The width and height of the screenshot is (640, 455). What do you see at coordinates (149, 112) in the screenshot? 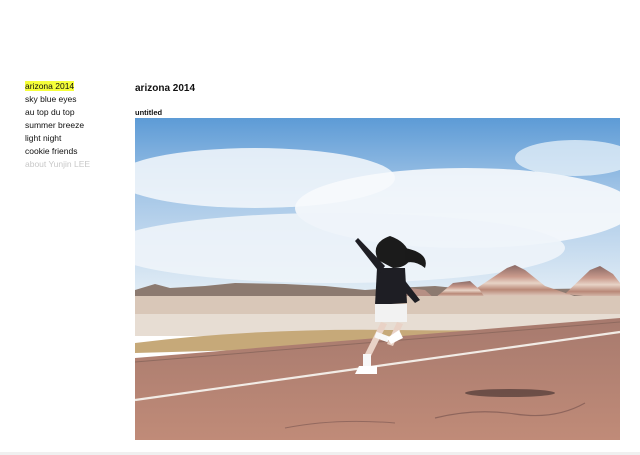
I see `photo-caption: untitled` at bounding box center [149, 112].